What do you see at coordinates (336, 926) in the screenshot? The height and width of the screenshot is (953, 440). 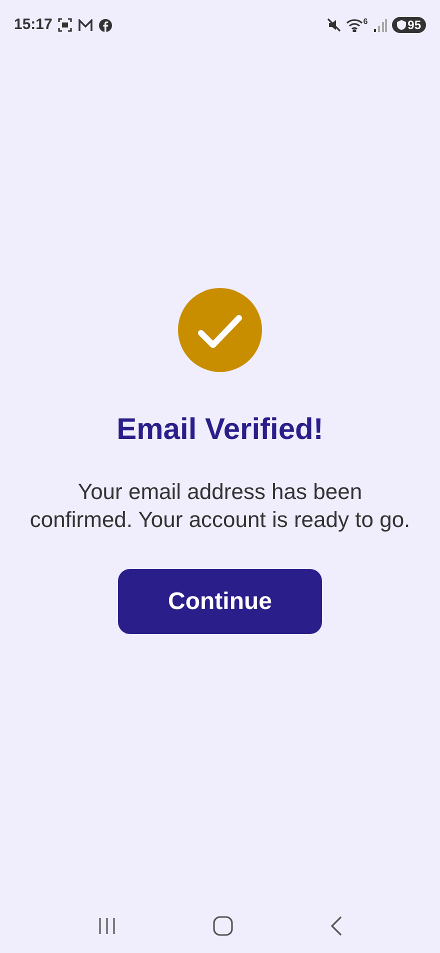 I see `back-icon` at bounding box center [336, 926].